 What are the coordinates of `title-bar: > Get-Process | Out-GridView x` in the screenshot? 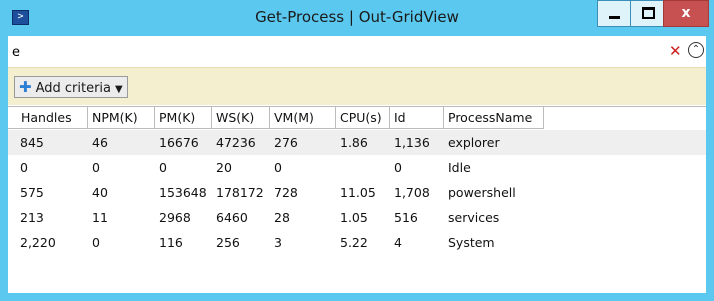 It's located at (357, 18).